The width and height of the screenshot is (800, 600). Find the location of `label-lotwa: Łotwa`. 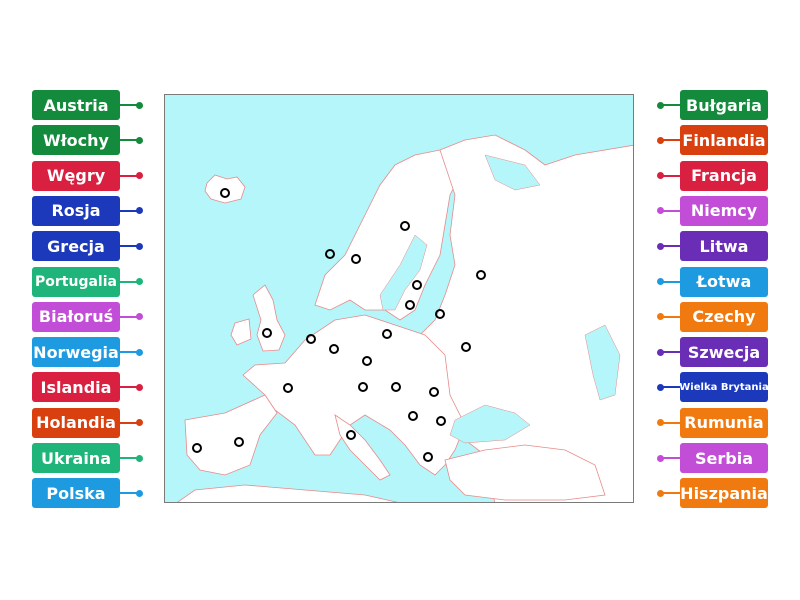

label-lotwa: Łotwa is located at coordinates (724, 281).